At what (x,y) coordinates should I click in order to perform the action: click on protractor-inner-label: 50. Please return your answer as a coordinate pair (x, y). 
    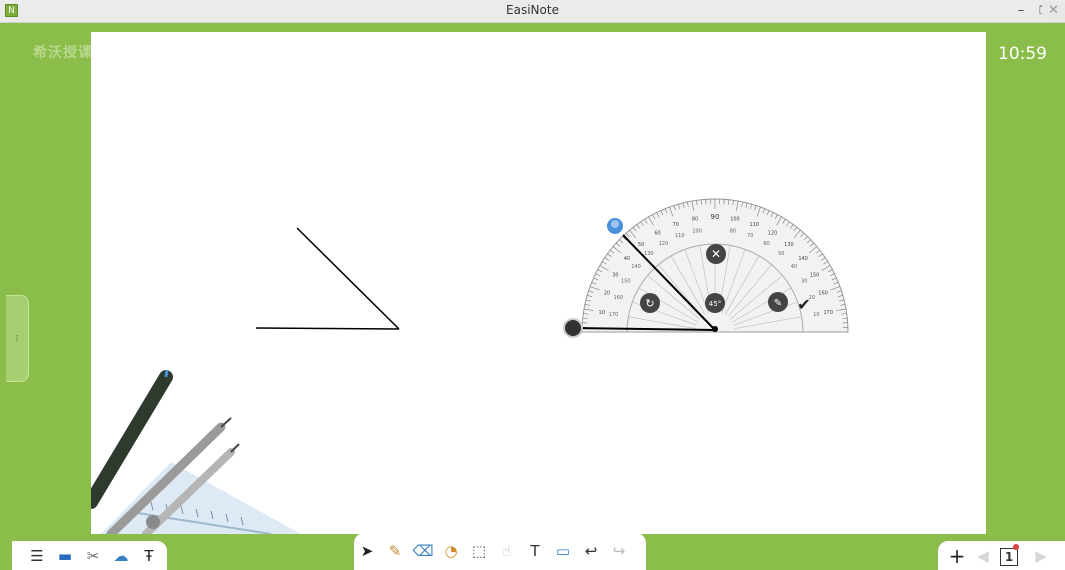
    Looking at the image, I should click on (781, 254).